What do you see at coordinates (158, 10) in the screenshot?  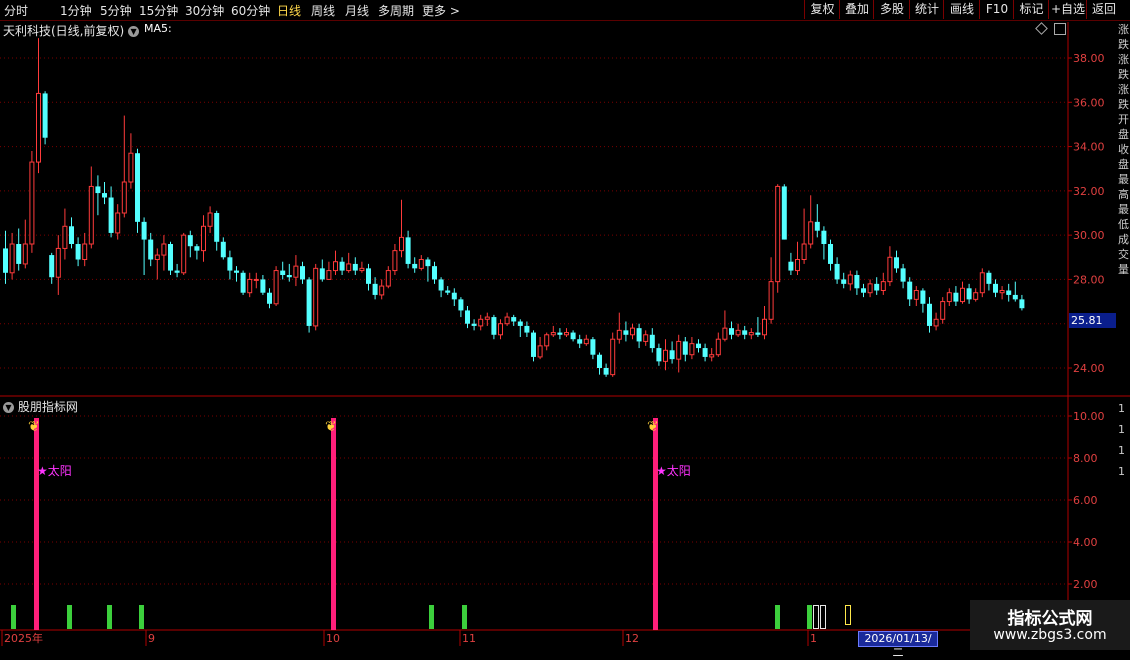 I see `period-tab-3: 15分钟` at bounding box center [158, 10].